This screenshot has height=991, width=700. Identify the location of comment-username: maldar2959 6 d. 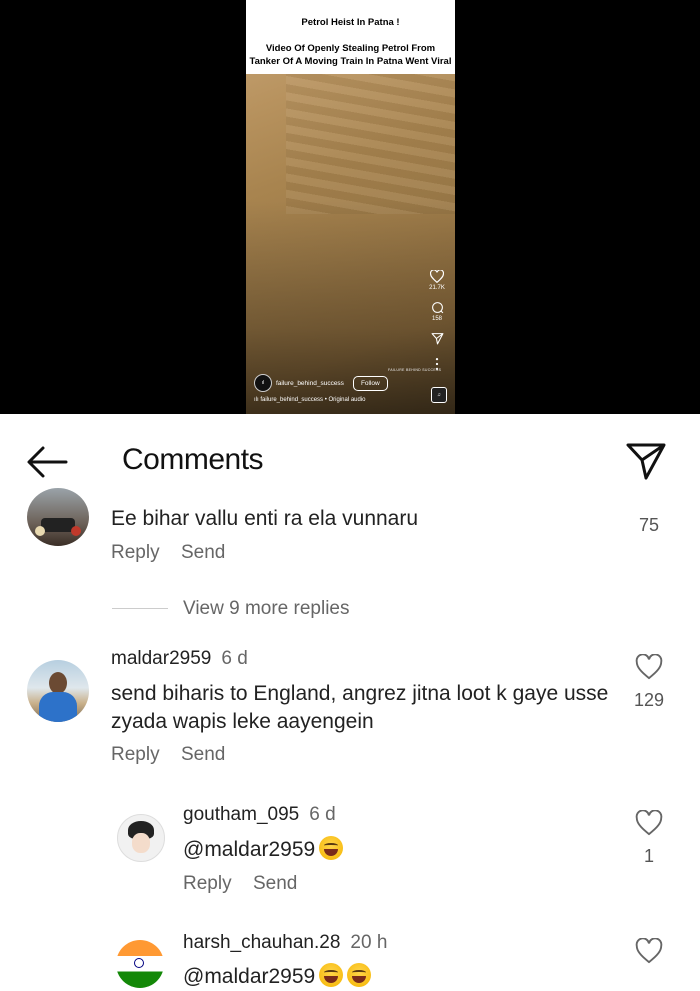
(179, 659).